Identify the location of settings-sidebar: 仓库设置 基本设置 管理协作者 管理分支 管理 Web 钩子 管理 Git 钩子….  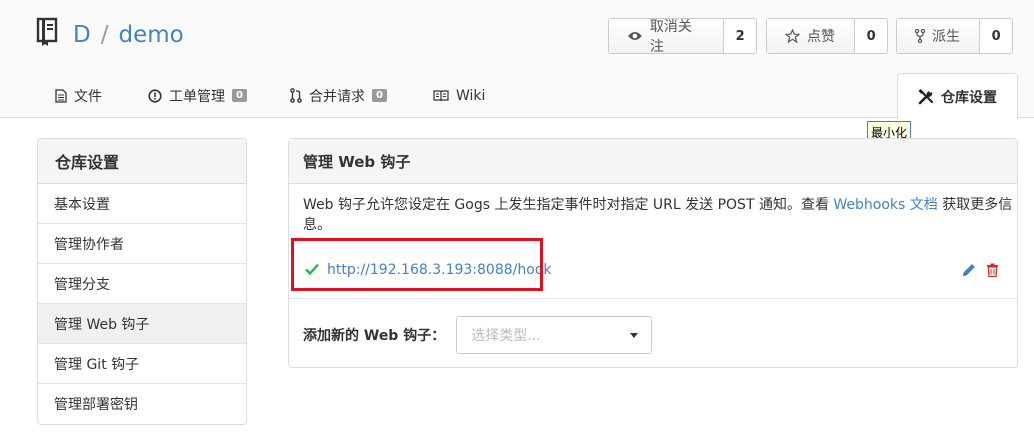
(142, 281).